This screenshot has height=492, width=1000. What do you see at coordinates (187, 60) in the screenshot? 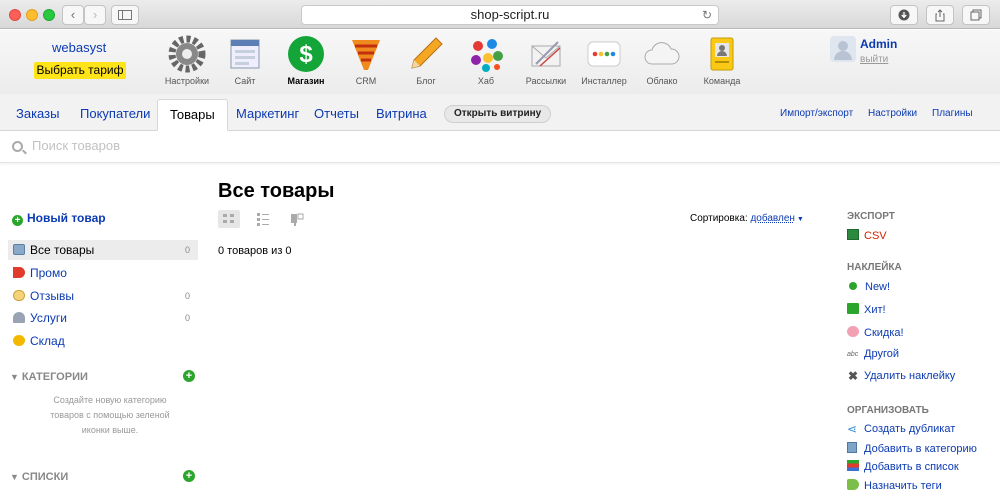
I see `app-settings: Настройки` at bounding box center [187, 60].